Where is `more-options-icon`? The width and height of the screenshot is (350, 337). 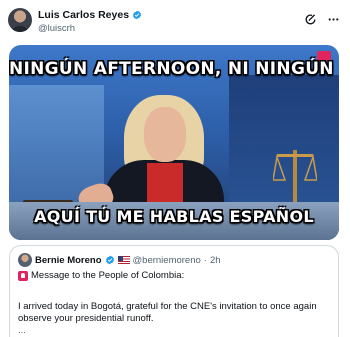 more-options-icon is located at coordinates (333, 19).